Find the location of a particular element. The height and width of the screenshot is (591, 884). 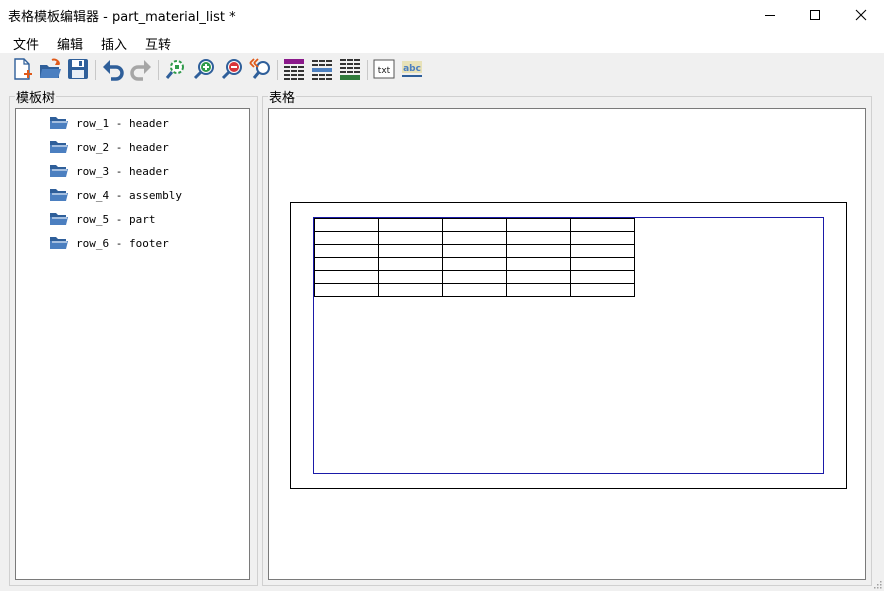

zoom-out-icon is located at coordinates (231, 69).